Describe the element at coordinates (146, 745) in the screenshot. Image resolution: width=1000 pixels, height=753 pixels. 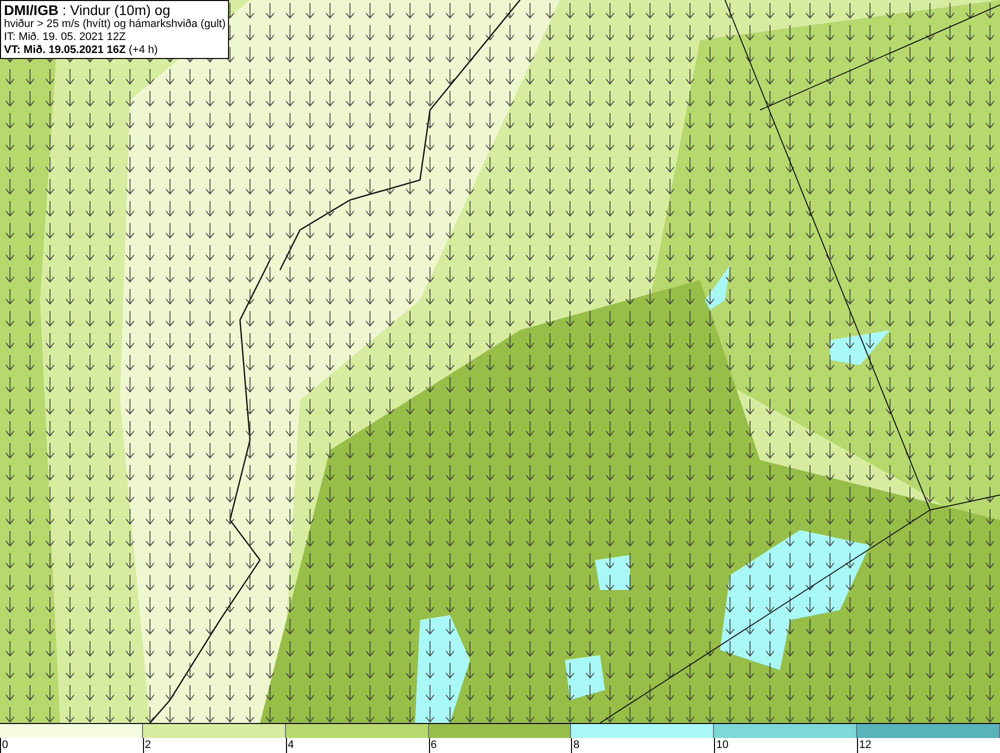
I see `scale-label: 2` at that location.